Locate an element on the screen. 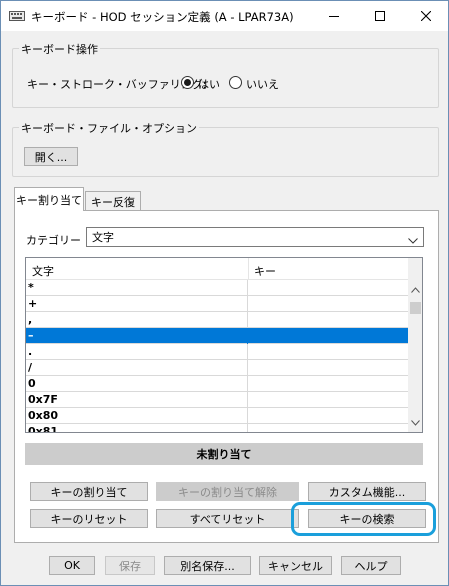 This screenshot has height=586, width=449. table-row: , is located at coordinates (217, 320).